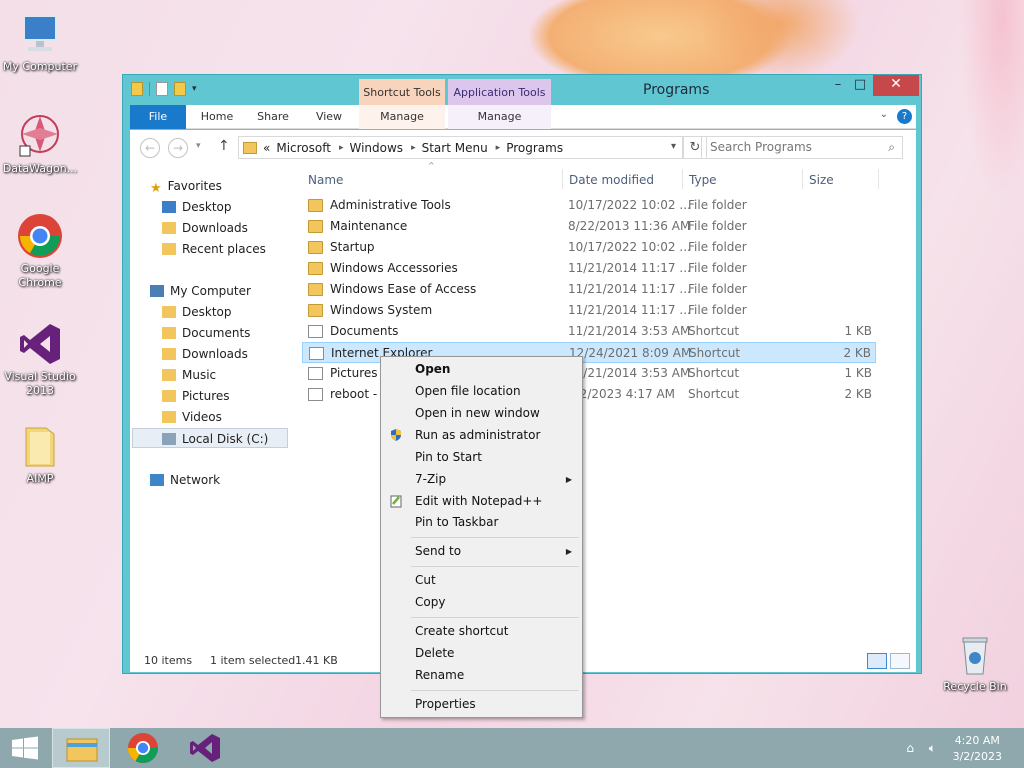 Image resolution: width=1024 pixels, height=768 pixels. I want to click on large-icons-view-icon, so click(900, 661).